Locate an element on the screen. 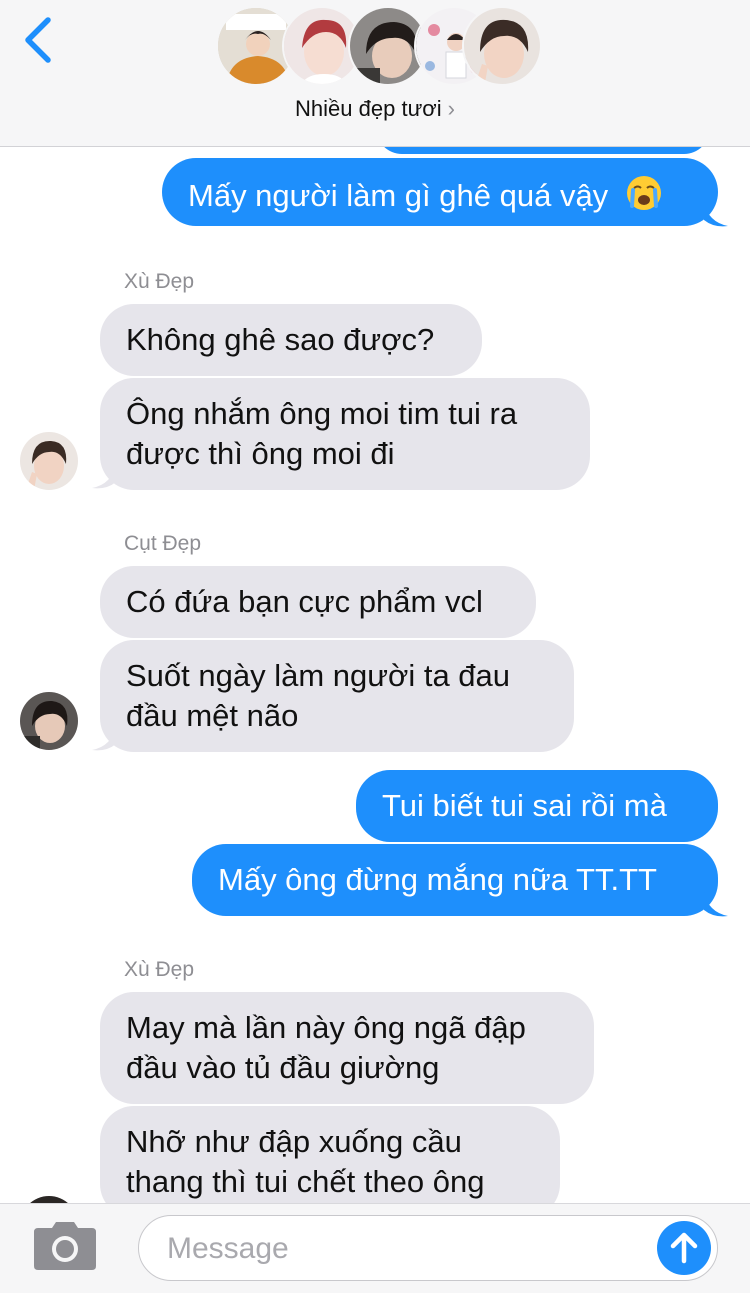  message-bubble-outgoing: Tui biết tui sai rồi mà is located at coordinates (537, 806).